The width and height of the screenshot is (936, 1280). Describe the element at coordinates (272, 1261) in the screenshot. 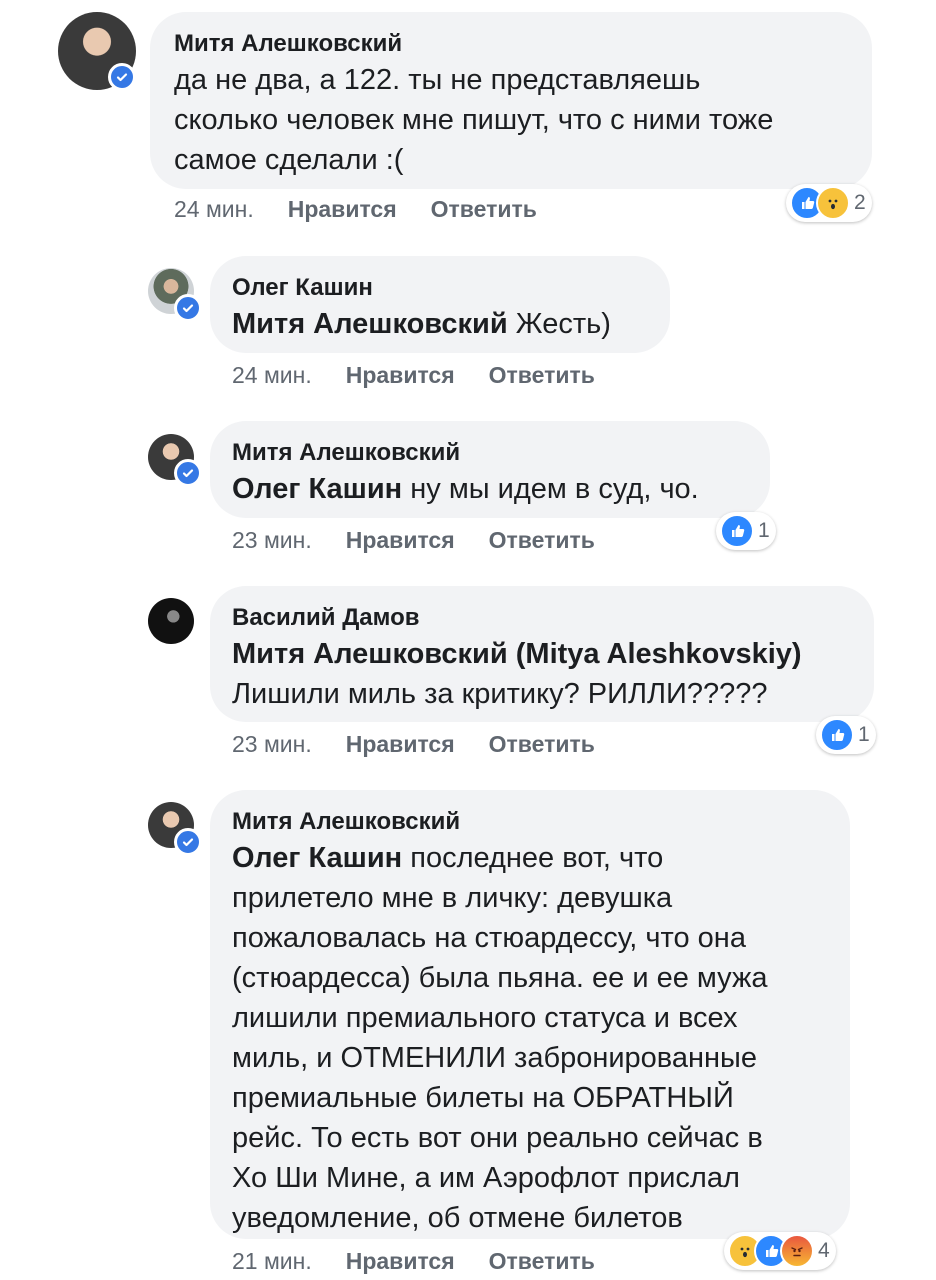

I see `comment-time: 21 мин.` at that location.